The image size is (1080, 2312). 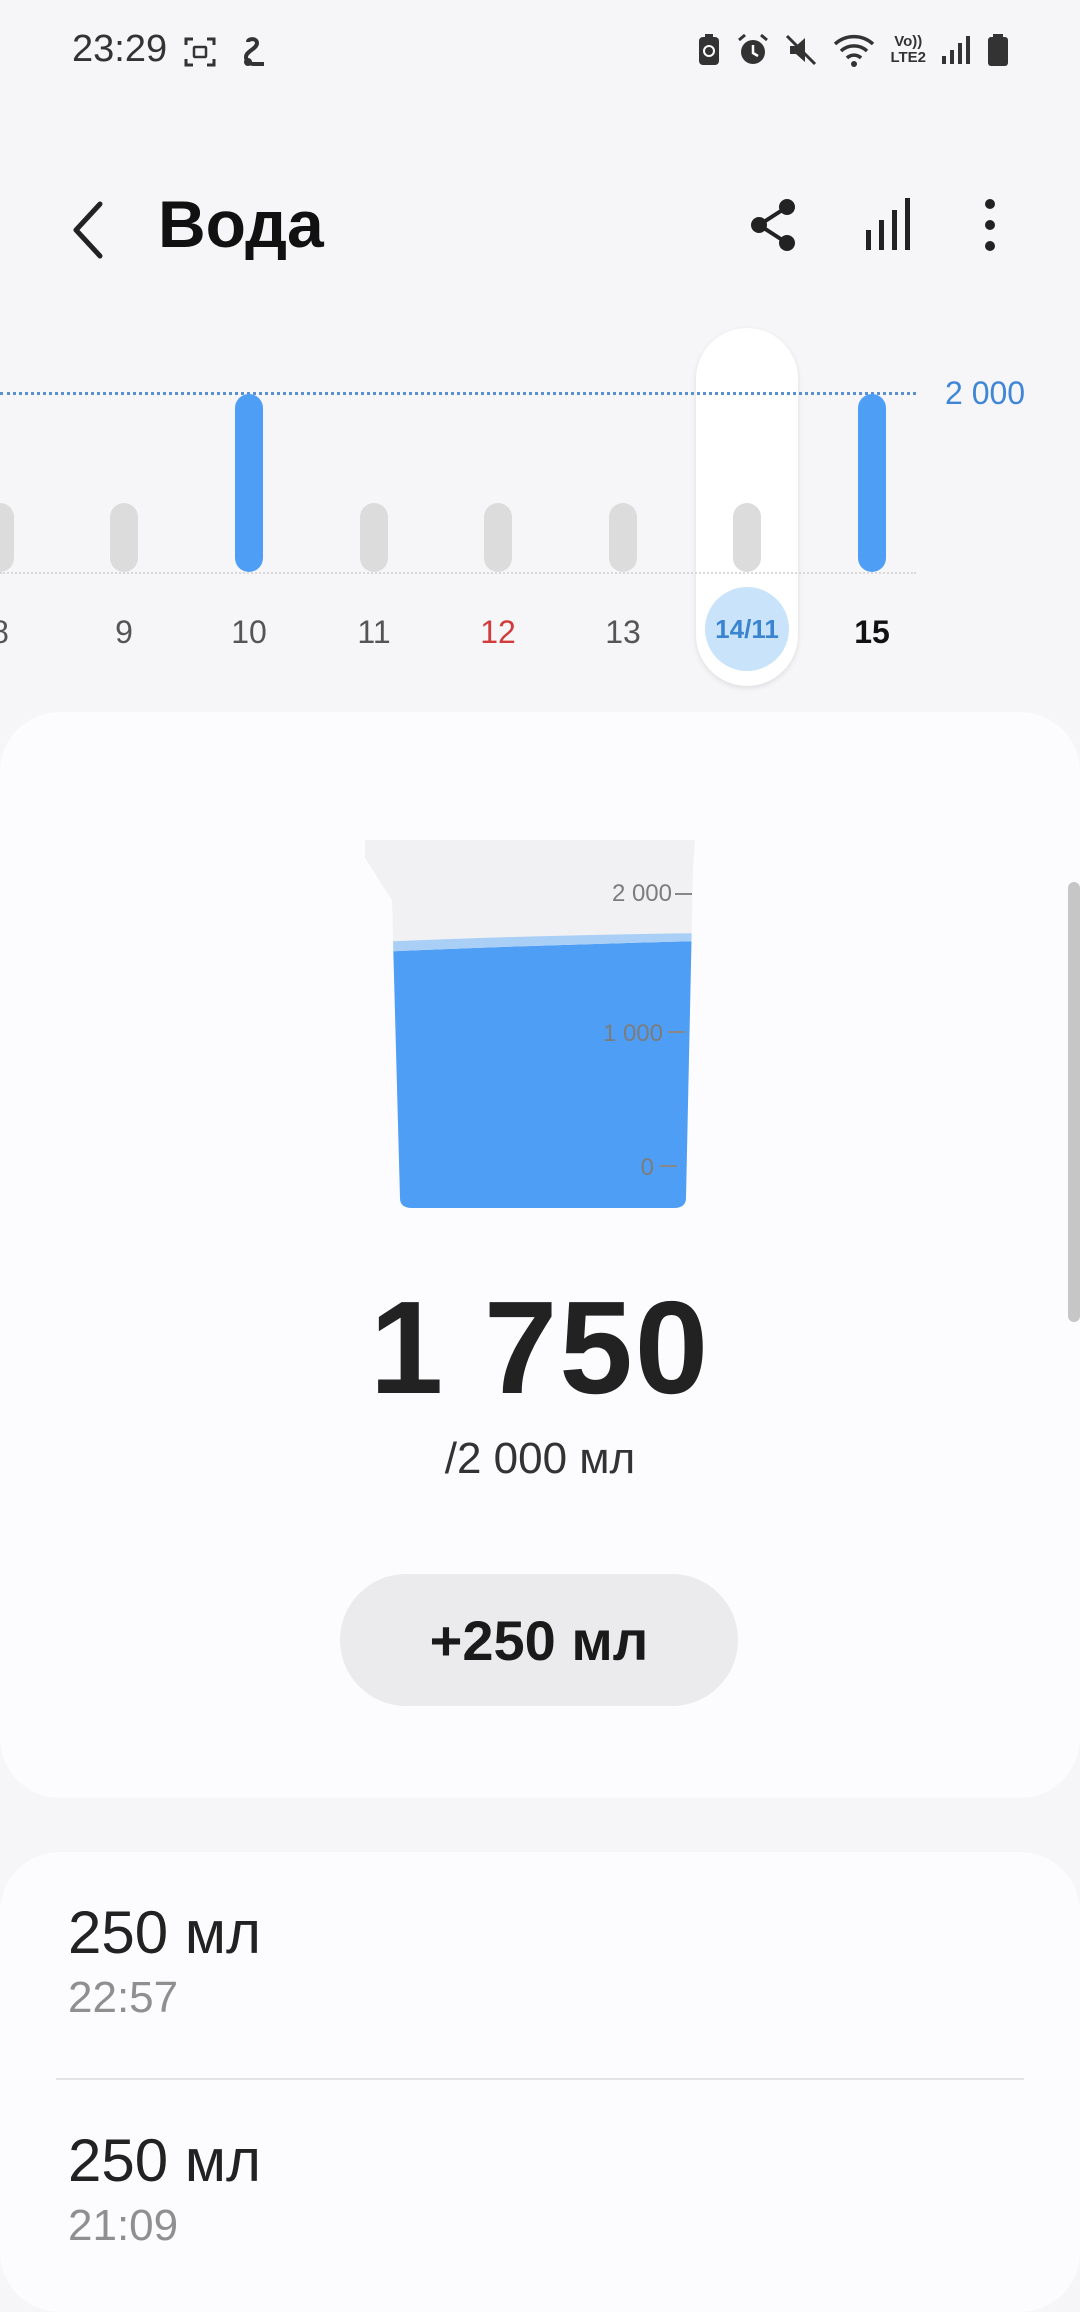 I want to click on status-time: 23:29, so click(x=120, y=49).